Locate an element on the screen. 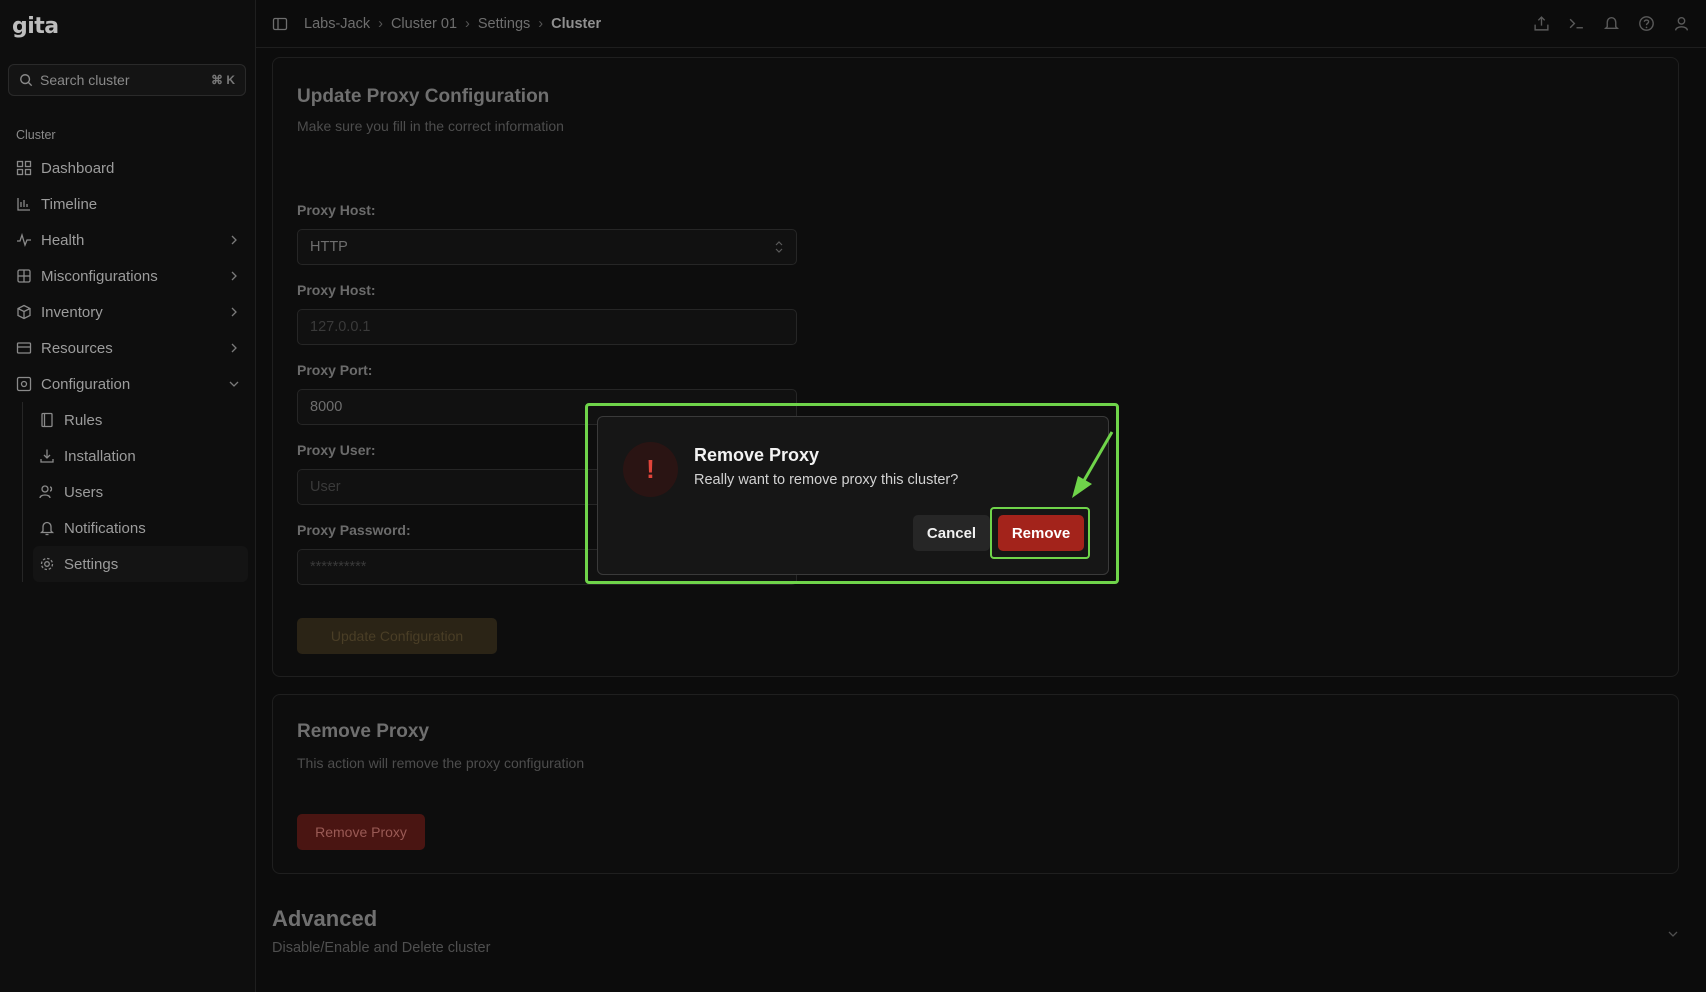 Image resolution: width=1706 pixels, height=992 pixels. breadcrumb-item: Cluster 01 is located at coordinates (424, 24).